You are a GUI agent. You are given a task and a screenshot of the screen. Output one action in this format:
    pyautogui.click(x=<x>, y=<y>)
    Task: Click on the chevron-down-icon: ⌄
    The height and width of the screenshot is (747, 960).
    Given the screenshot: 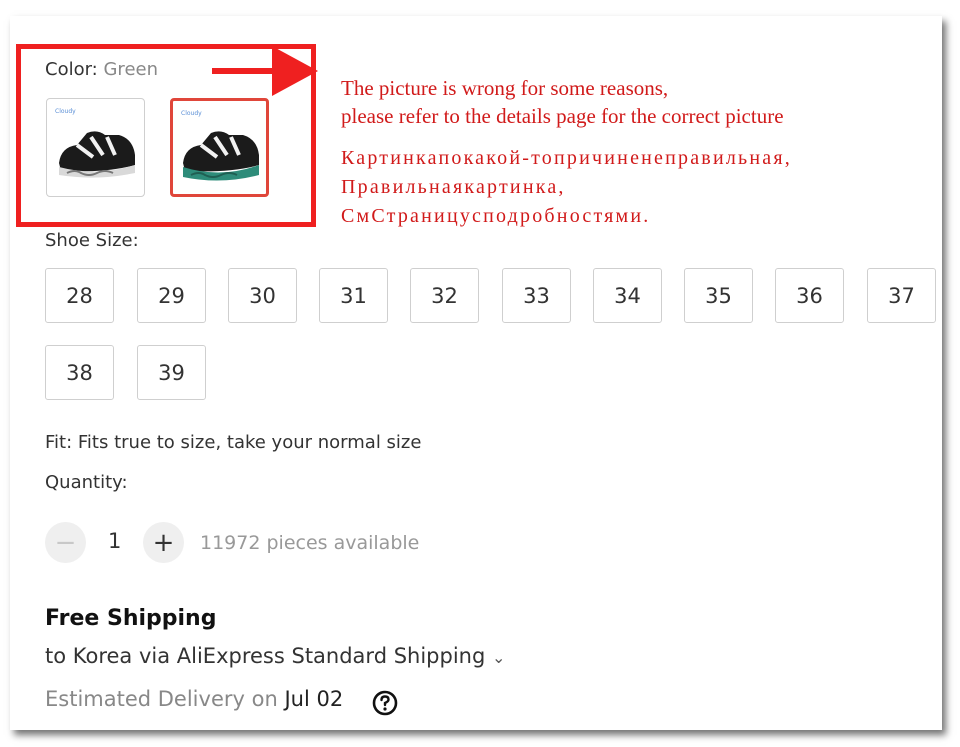 What is the action you would take?
    pyautogui.click(x=498, y=657)
    